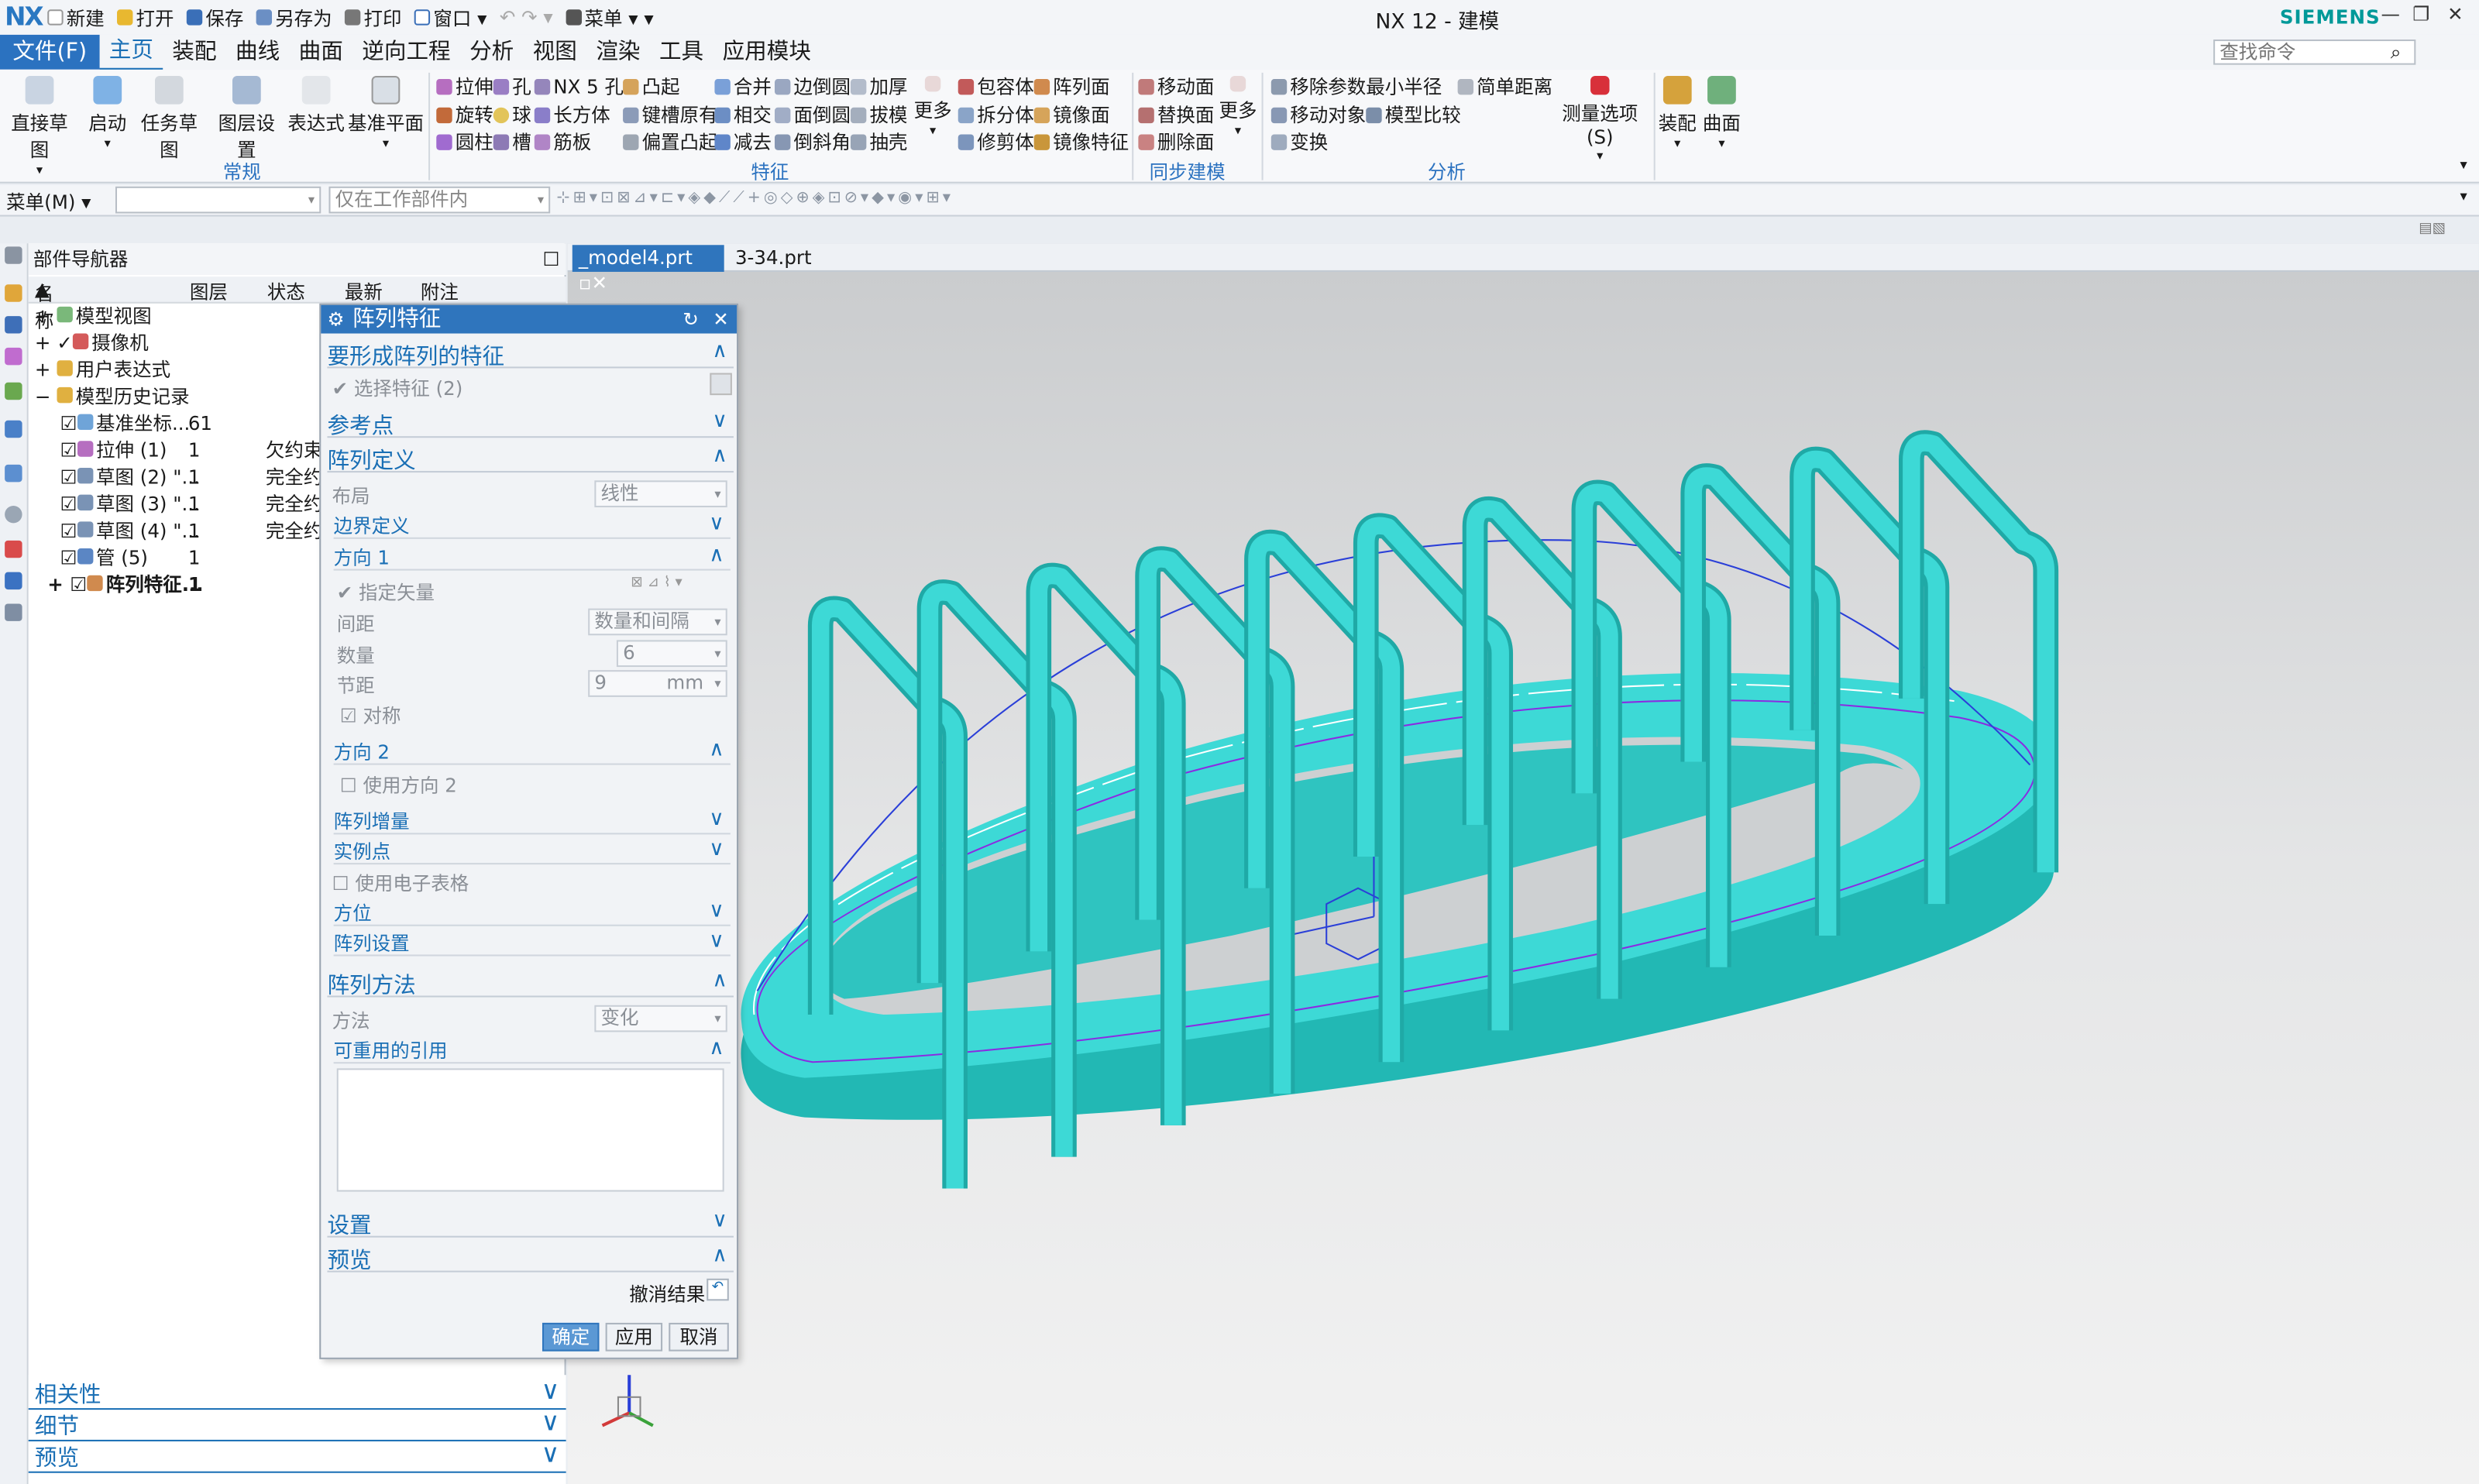 Image resolution: width=2479 pixels, height=1484 pixels. What do you see at coordinates (878, 115) in the screenshot?
I see `draft-button: 拔模` at bounding box center [878, 115].